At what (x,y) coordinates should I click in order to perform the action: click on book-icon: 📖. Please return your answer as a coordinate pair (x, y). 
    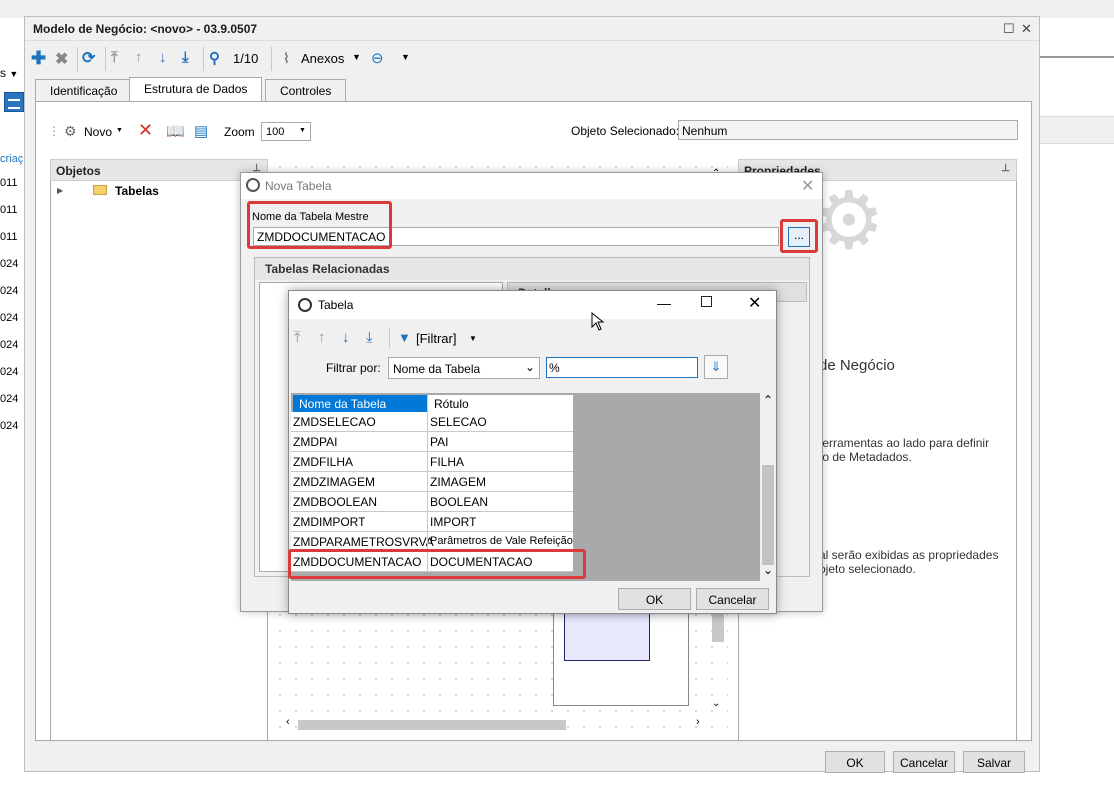
    Looking at the image, I should click on (175, 131).